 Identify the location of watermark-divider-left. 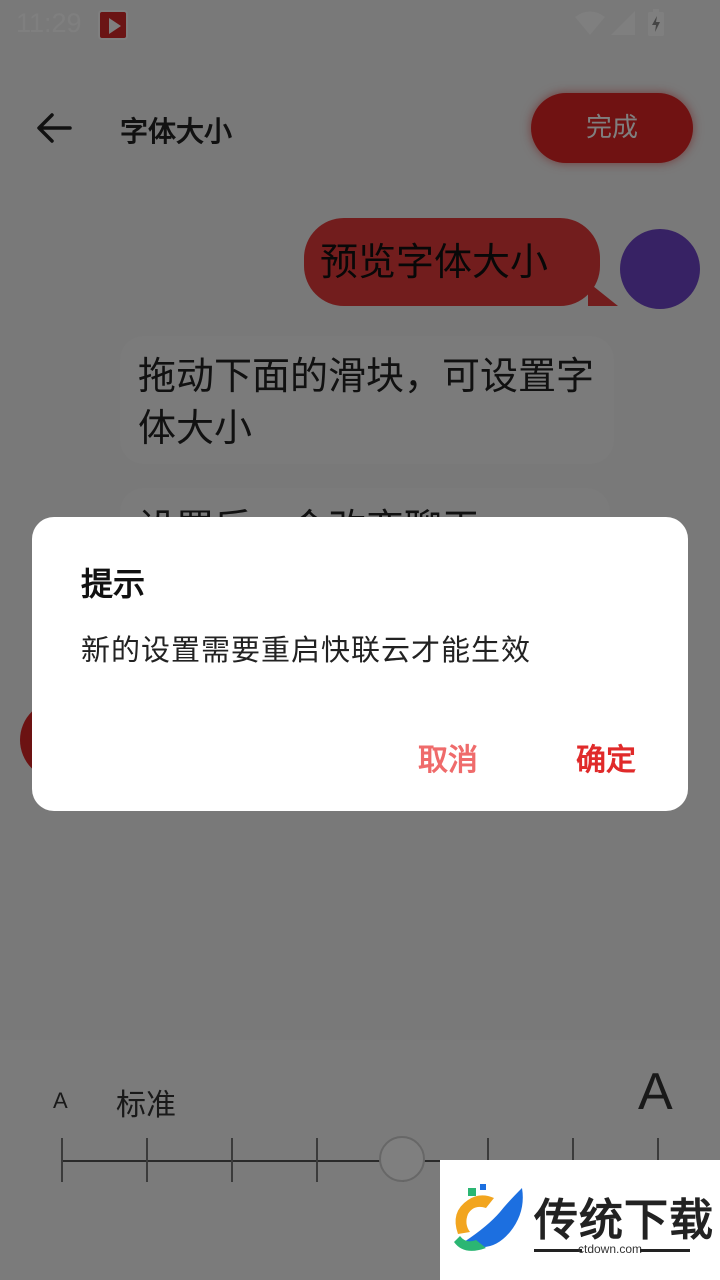
(558, 1250).